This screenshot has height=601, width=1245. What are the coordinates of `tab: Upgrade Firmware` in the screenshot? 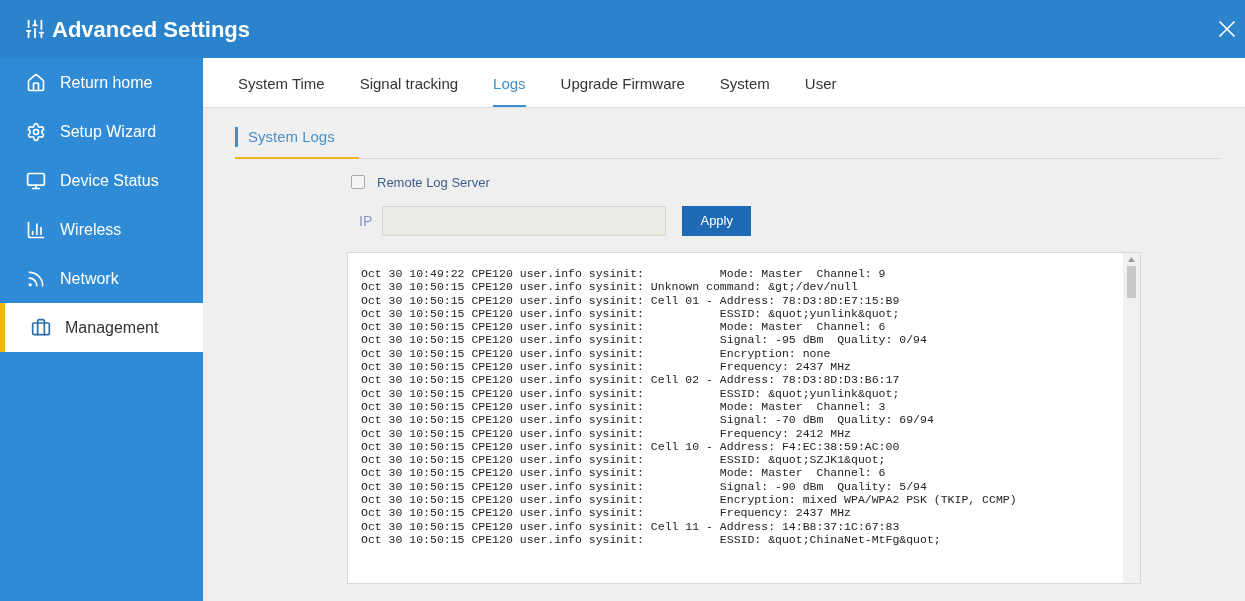 It's located at (622, 89).